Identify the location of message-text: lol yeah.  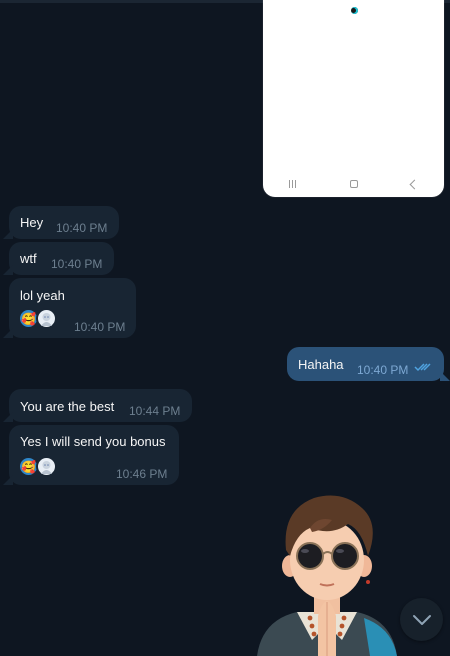
(42, 295).